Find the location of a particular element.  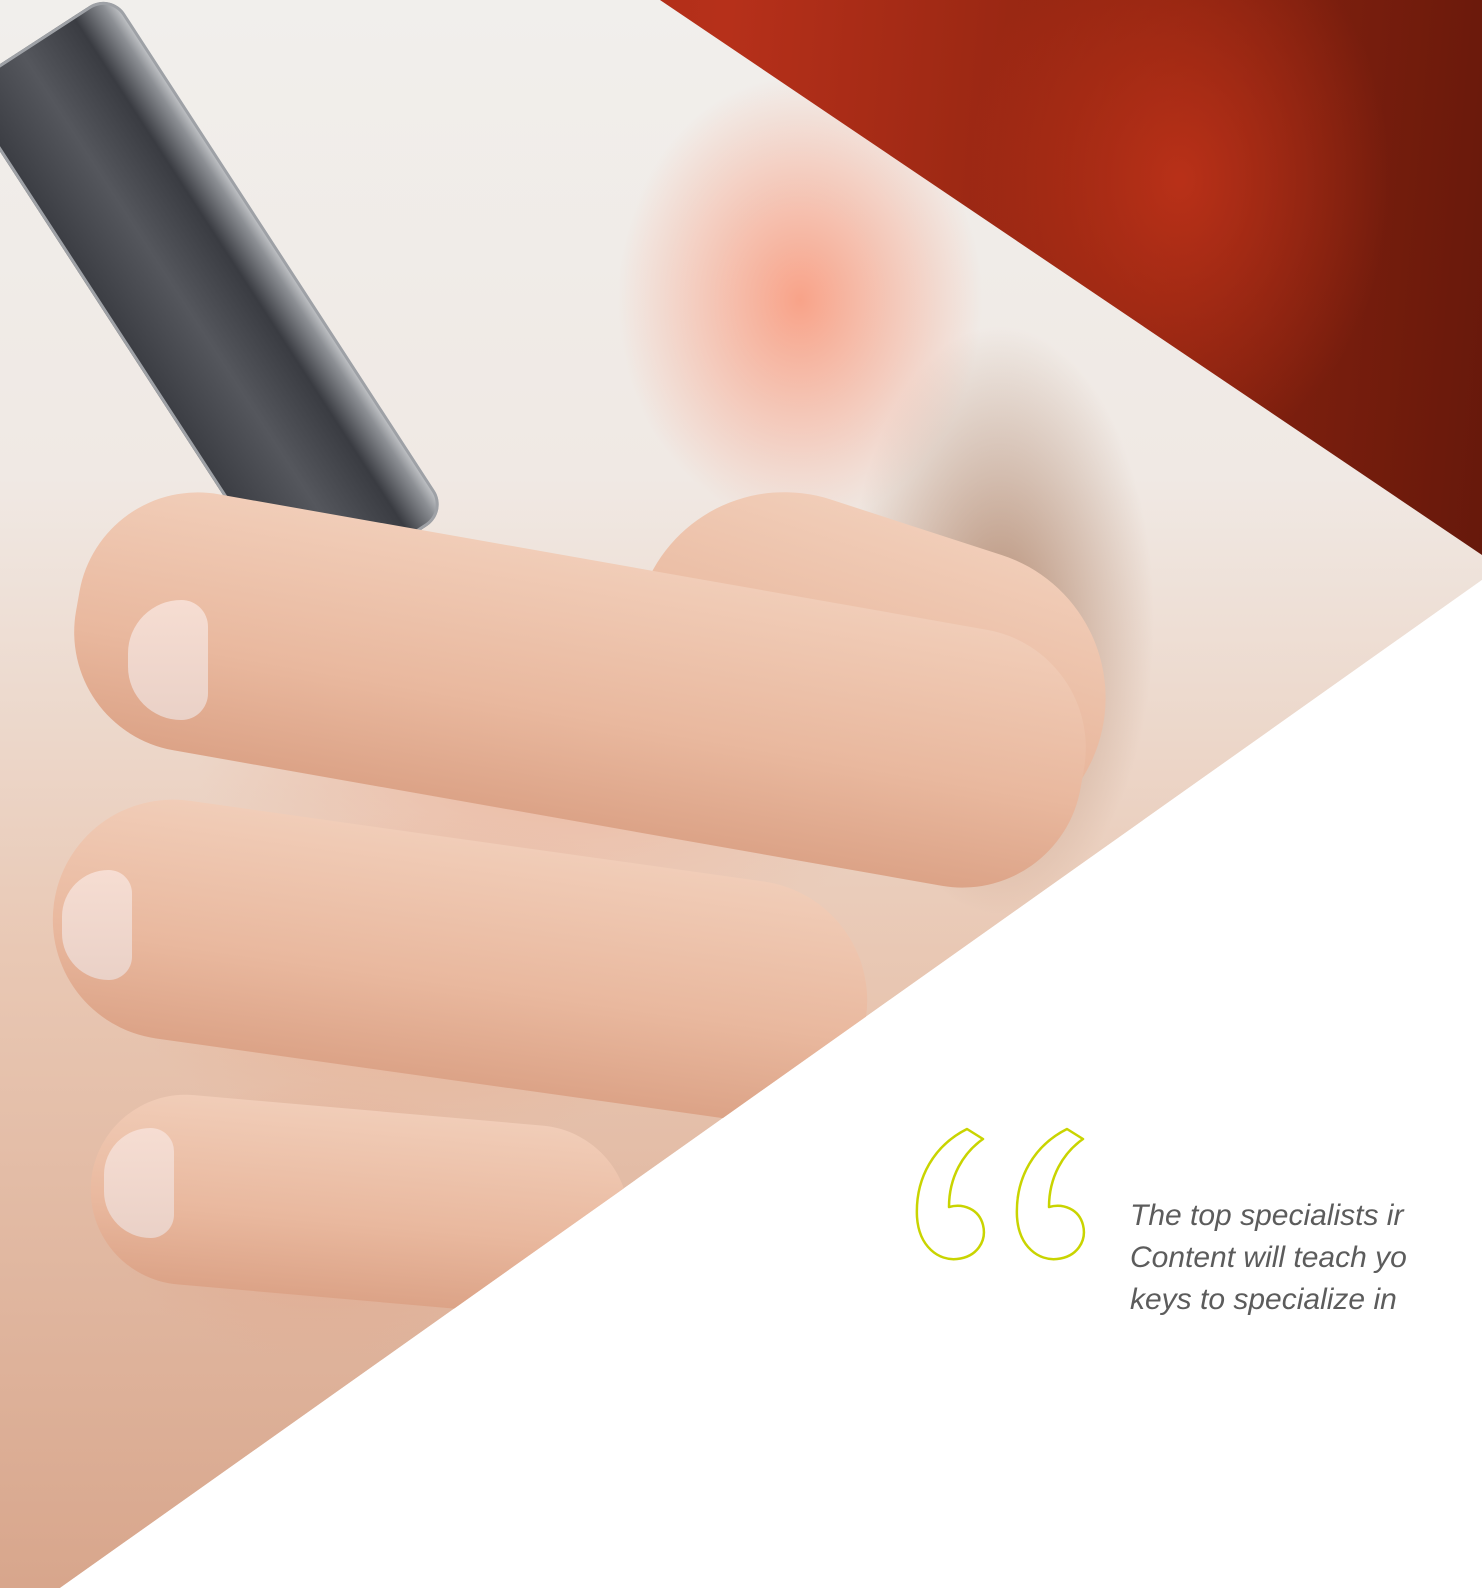

quote-line: Content will teach yo is located at coordinates (1268, 1257).